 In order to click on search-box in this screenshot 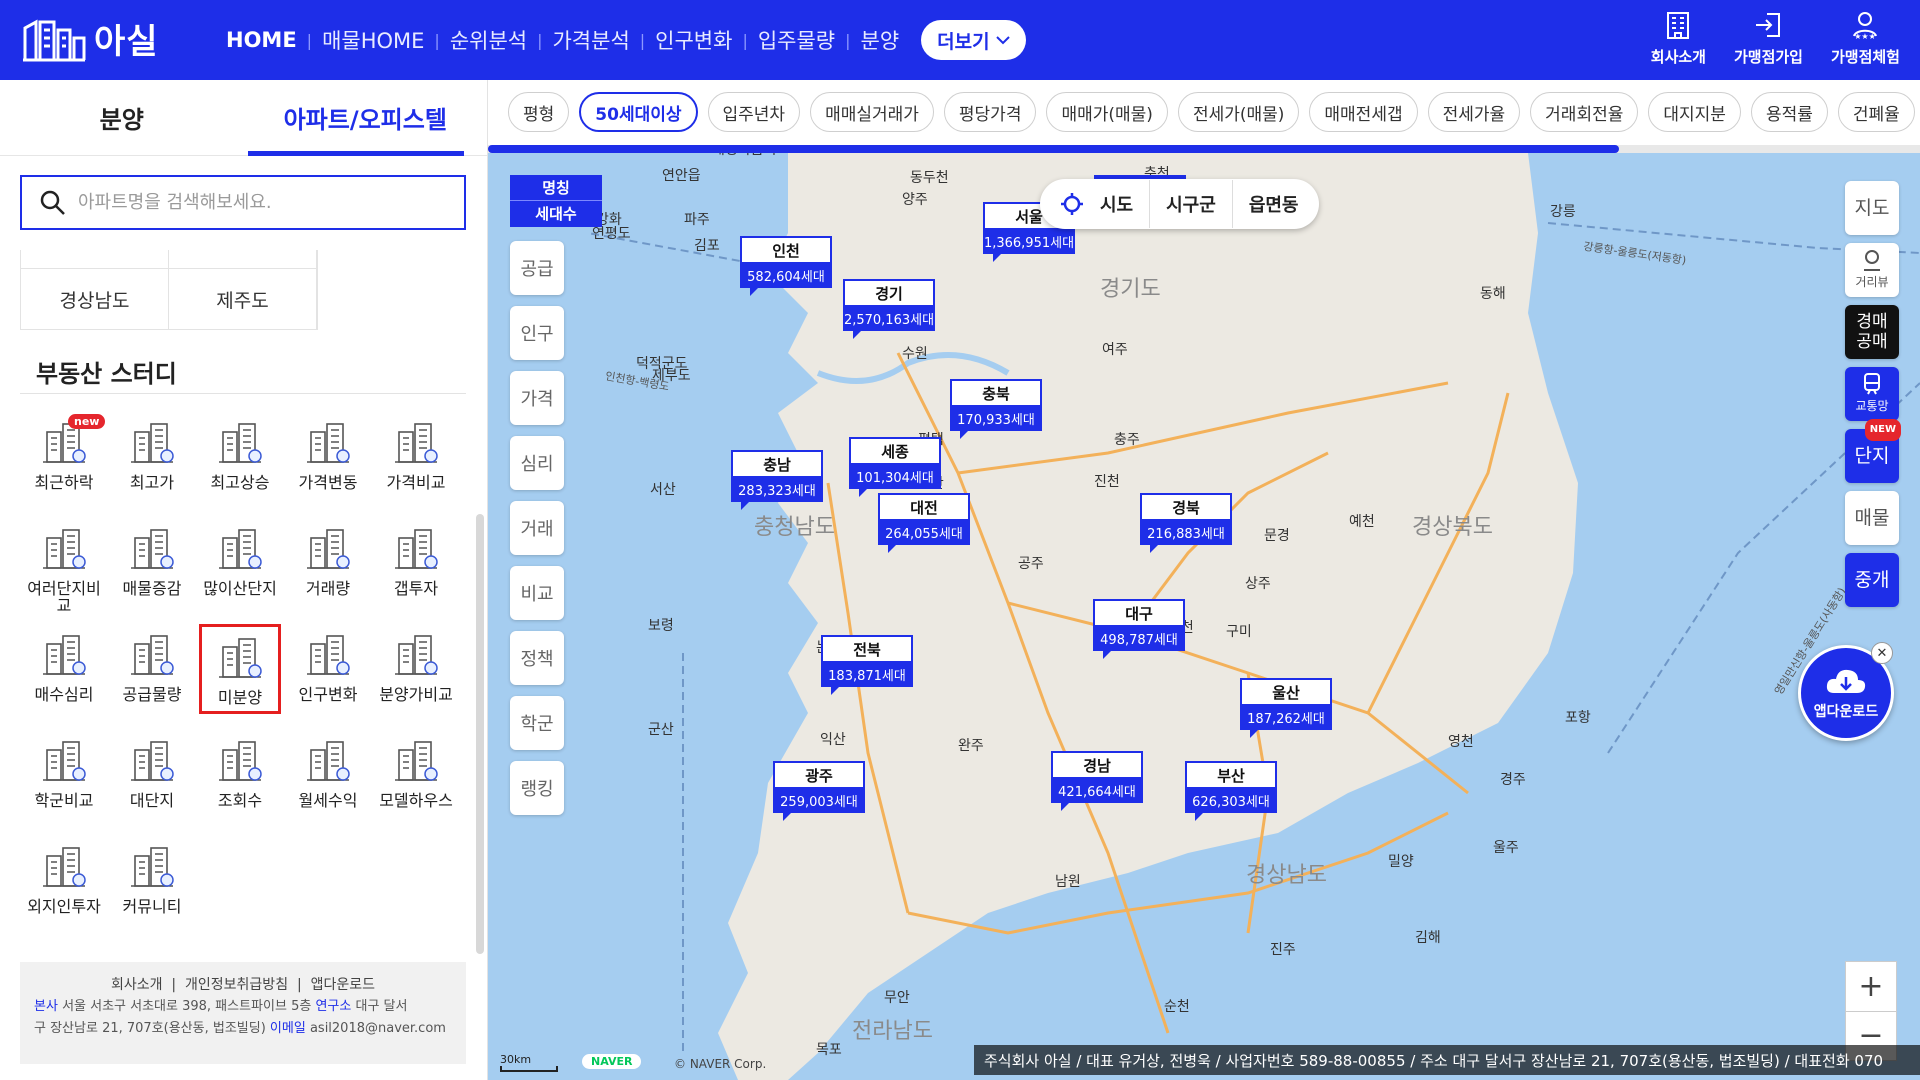, I will do `click(243, 202)`.